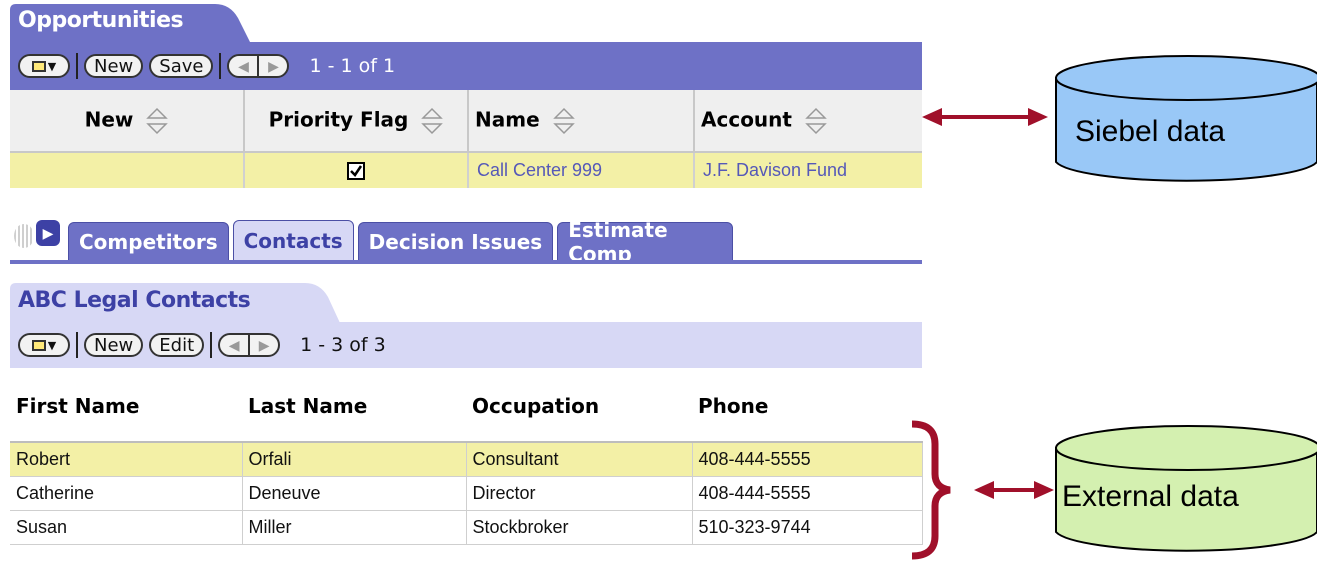  Describe the element at coordinates (931, 490) in the screenshot. I see `bracket-icon` at that location.